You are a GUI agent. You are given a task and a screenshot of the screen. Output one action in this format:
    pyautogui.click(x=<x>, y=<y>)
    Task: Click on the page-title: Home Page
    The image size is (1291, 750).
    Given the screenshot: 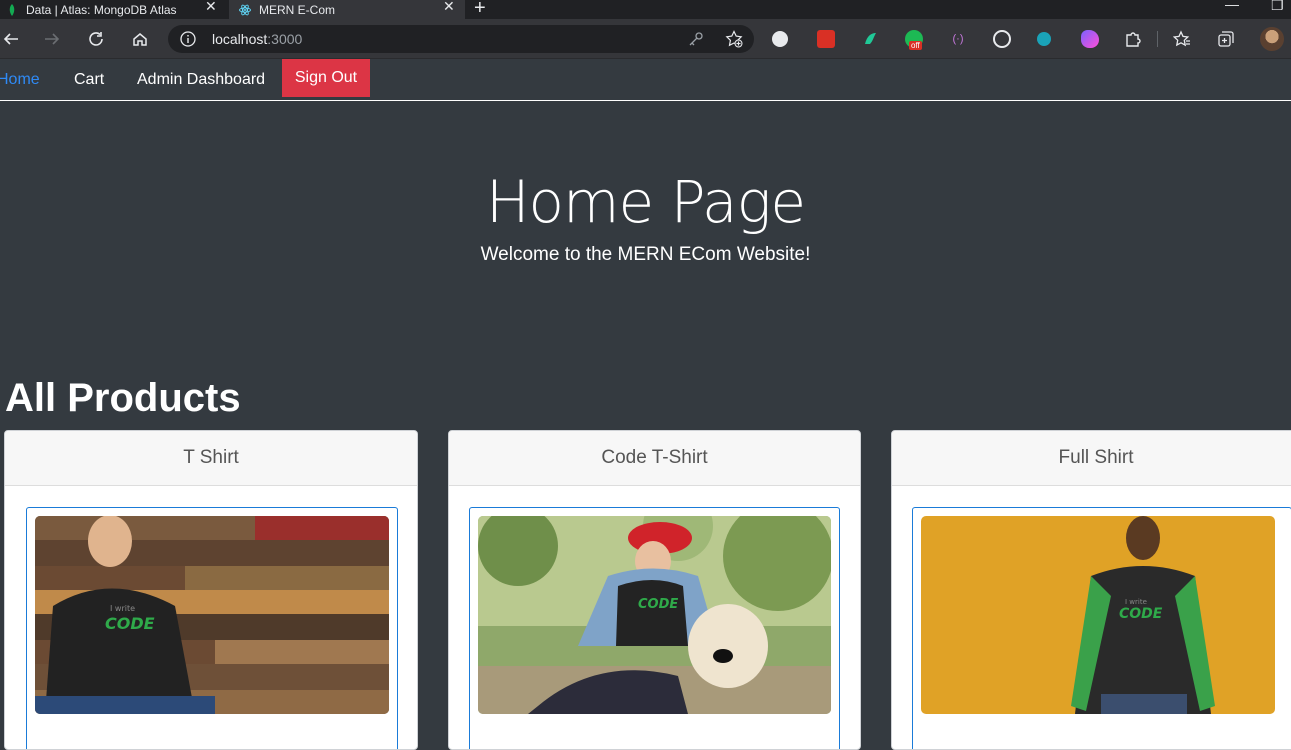 What is the action you would take?
    pyautogui.click(x=645, y=202)
    